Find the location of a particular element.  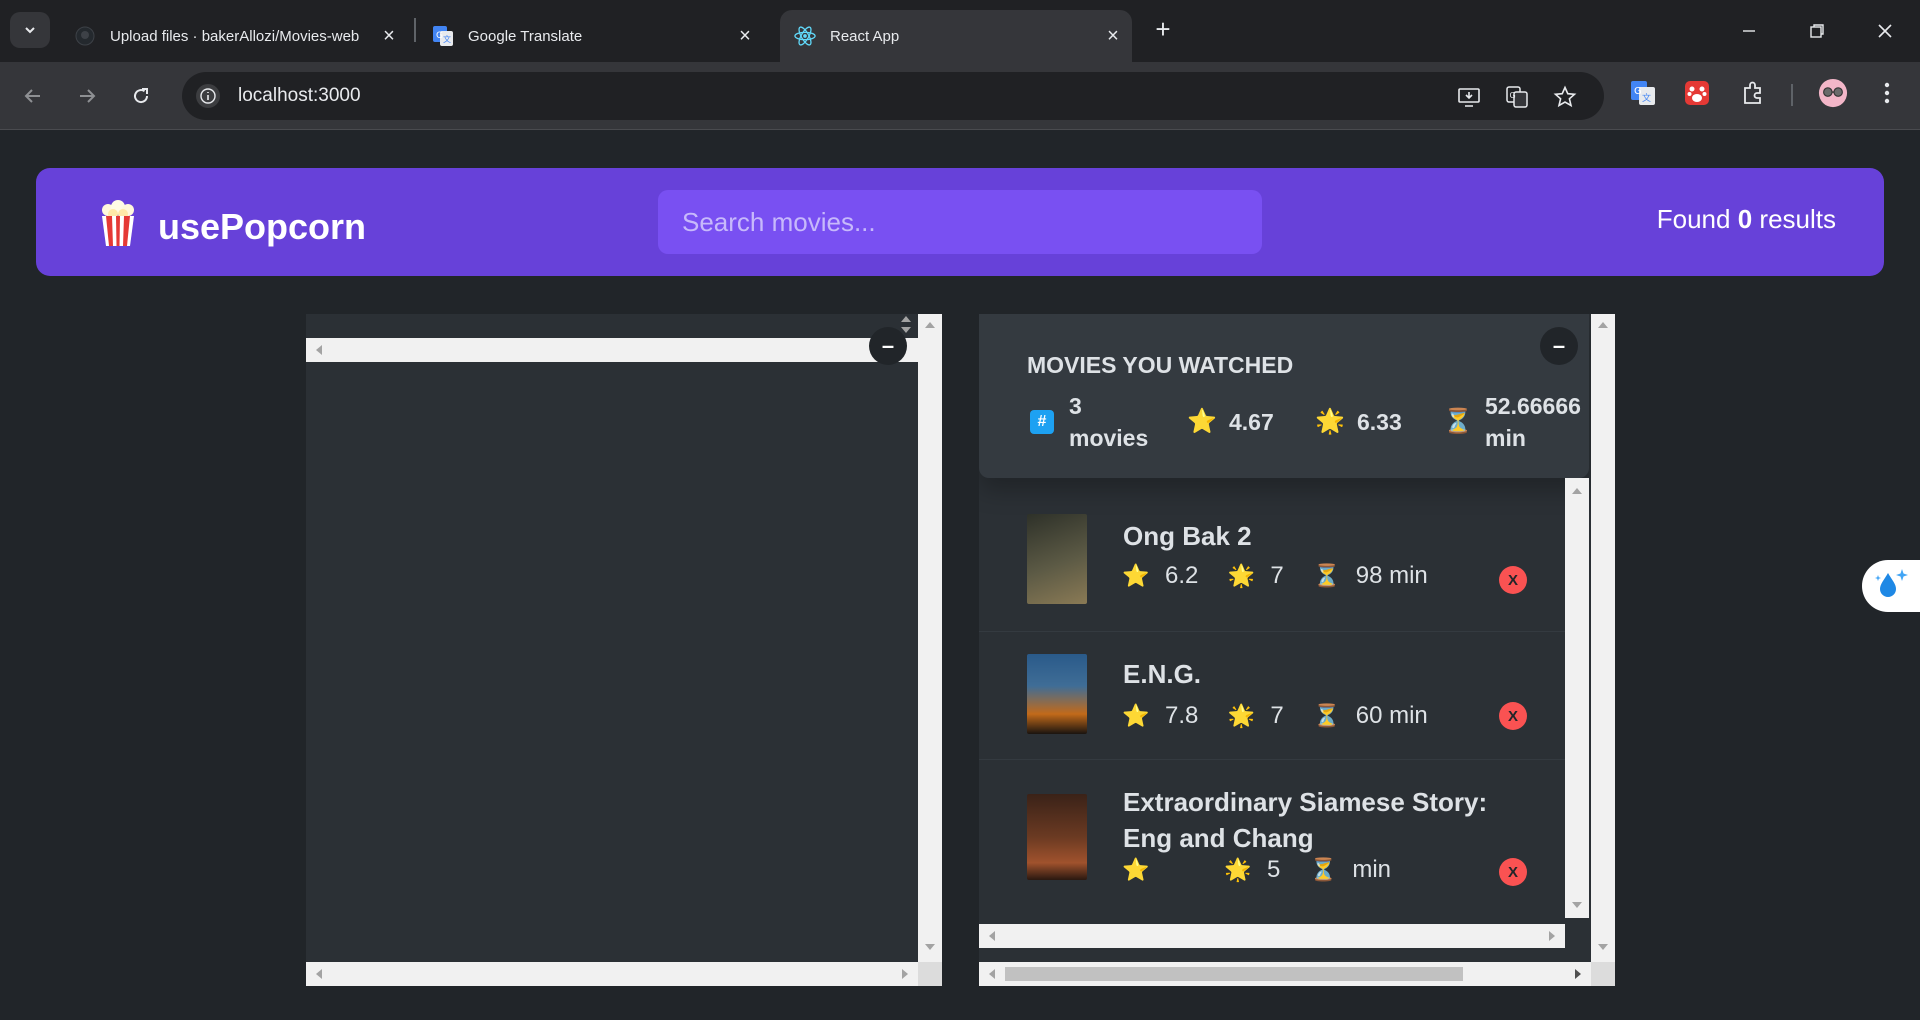

movie-imdb-rating: ⭐ 7.8 is located at coordinates (1160, 716).